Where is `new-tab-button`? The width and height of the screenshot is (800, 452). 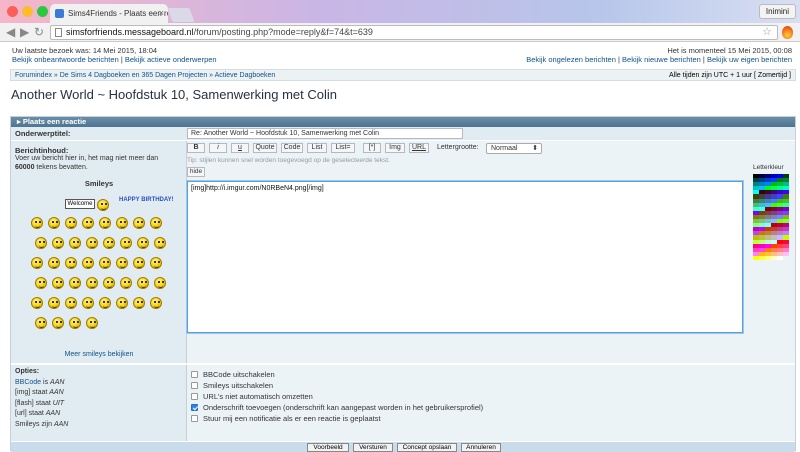 new-tab-button is located at coordinates (181, 15).